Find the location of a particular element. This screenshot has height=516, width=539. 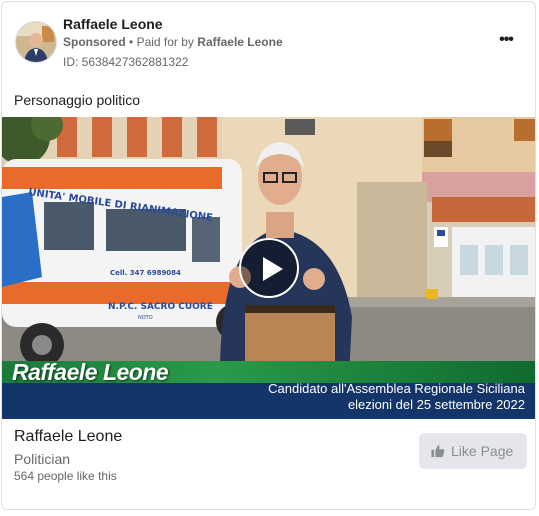

thumbs-up-icon is located at coordinates (438, 452).